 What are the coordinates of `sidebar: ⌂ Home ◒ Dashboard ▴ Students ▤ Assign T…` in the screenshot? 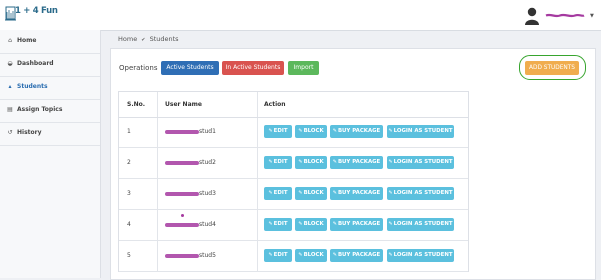 It's located at (50, 154).